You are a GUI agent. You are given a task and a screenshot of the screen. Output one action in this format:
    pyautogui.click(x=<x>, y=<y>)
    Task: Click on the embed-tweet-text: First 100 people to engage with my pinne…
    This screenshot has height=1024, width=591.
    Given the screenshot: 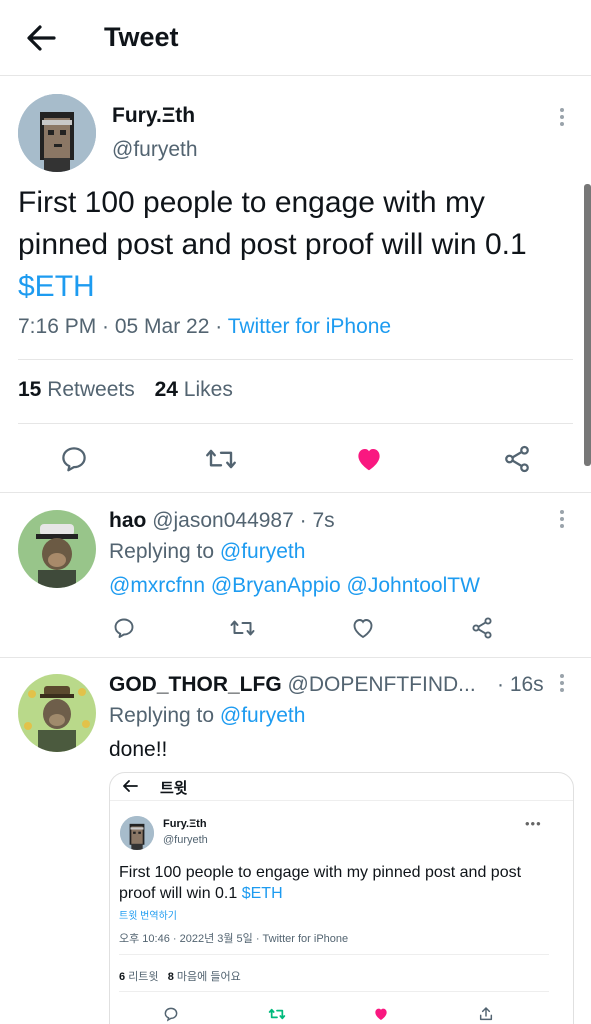 What is the action you would take?
    pyautogui.click(x=339, y=883)
    